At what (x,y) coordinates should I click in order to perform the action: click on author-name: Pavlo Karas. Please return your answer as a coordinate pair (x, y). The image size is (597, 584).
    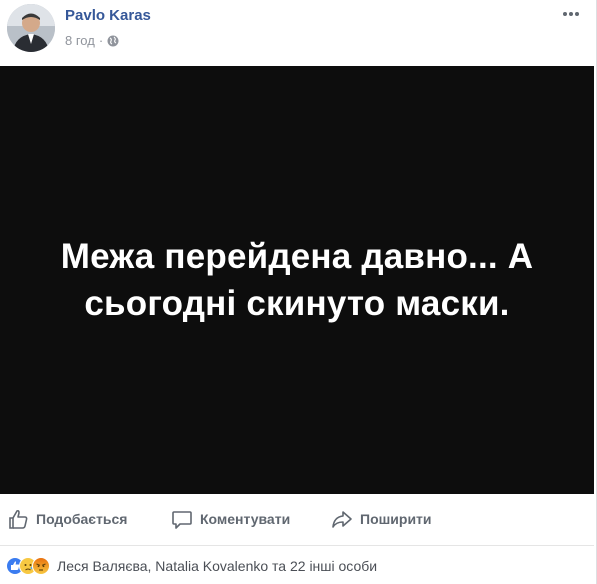
    Looking at the image, I should click on (108, 15).